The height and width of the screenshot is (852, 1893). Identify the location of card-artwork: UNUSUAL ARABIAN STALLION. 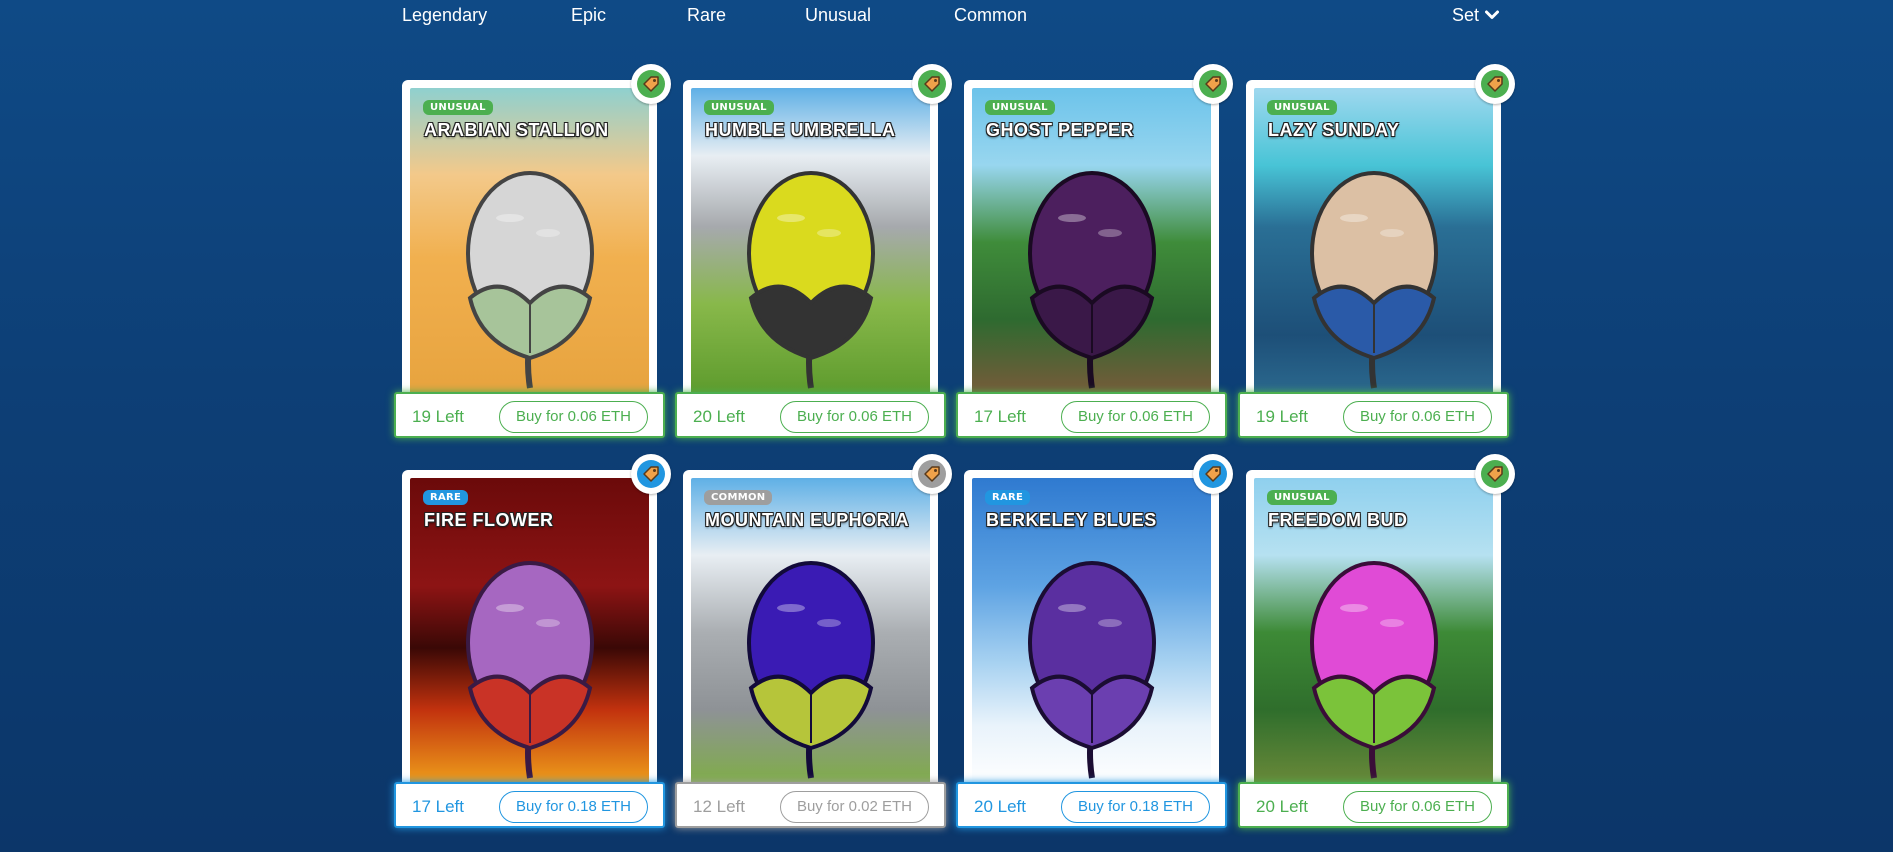
(529, 242).